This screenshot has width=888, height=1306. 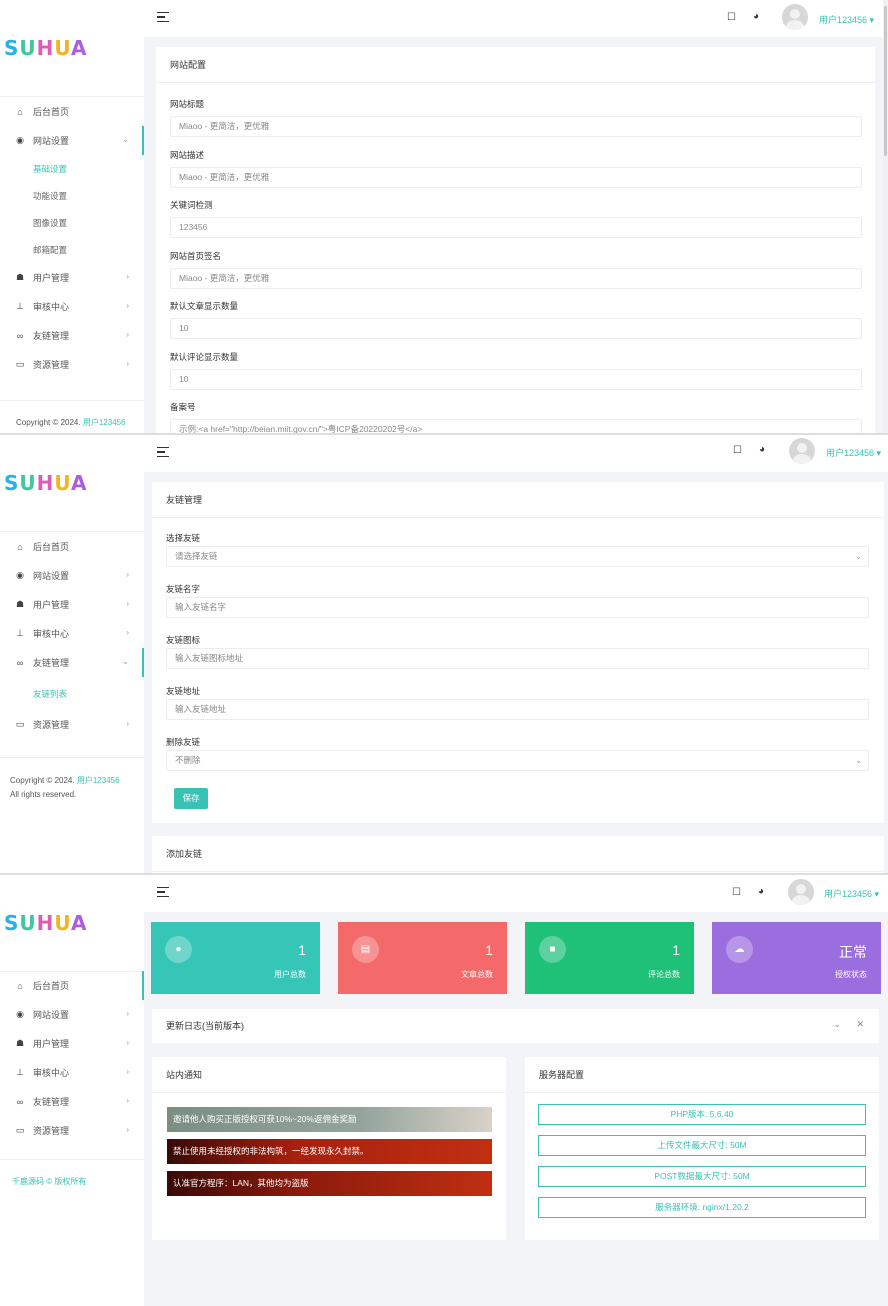 What do you see at coordinates (552, 949) in the screenshot?
I see `comment-icon: ■` at bounding box center [552, 949].